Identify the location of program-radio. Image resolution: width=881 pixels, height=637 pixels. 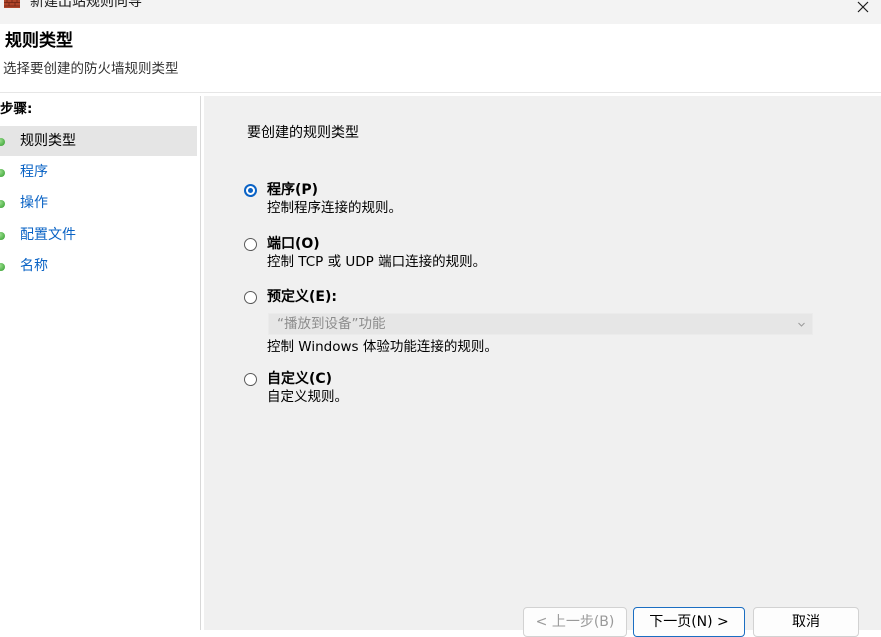
(250, 190).